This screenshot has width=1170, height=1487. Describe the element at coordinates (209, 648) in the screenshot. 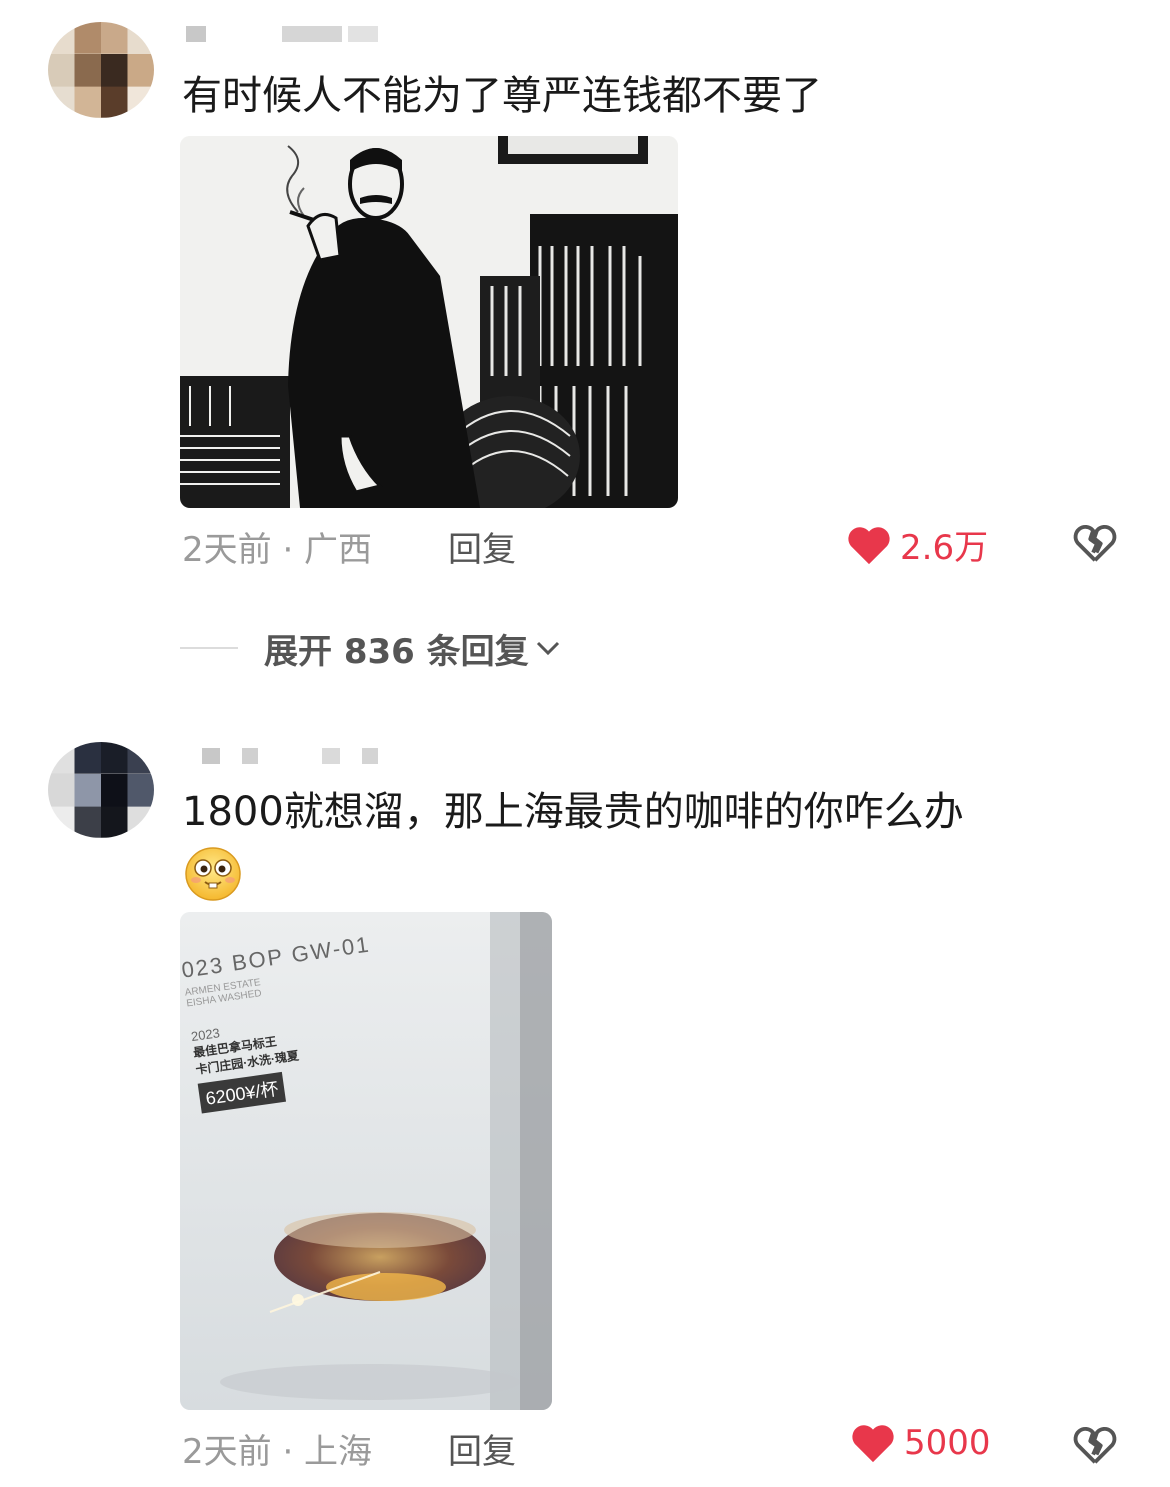

I see `divider` at that location.